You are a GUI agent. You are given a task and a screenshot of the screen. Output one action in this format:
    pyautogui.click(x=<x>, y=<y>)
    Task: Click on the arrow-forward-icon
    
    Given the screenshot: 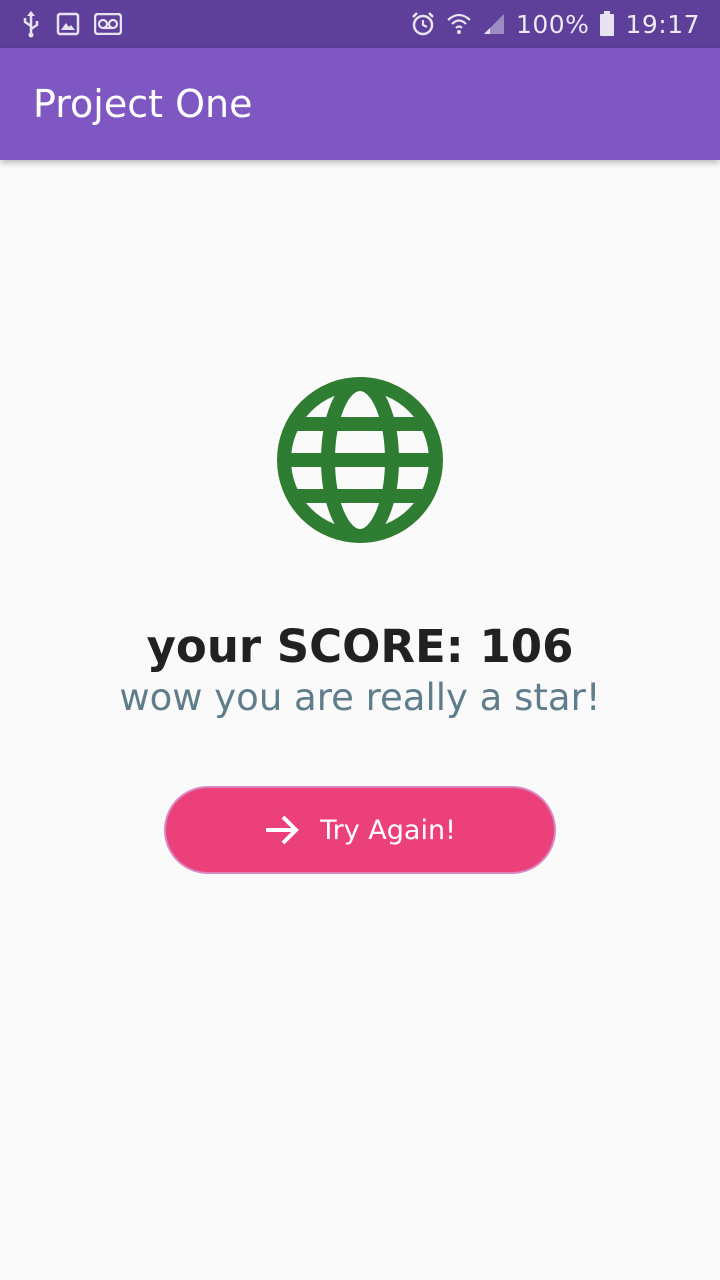 What is the action you would take?
    pyautogui.click(x=282, y=830)
    